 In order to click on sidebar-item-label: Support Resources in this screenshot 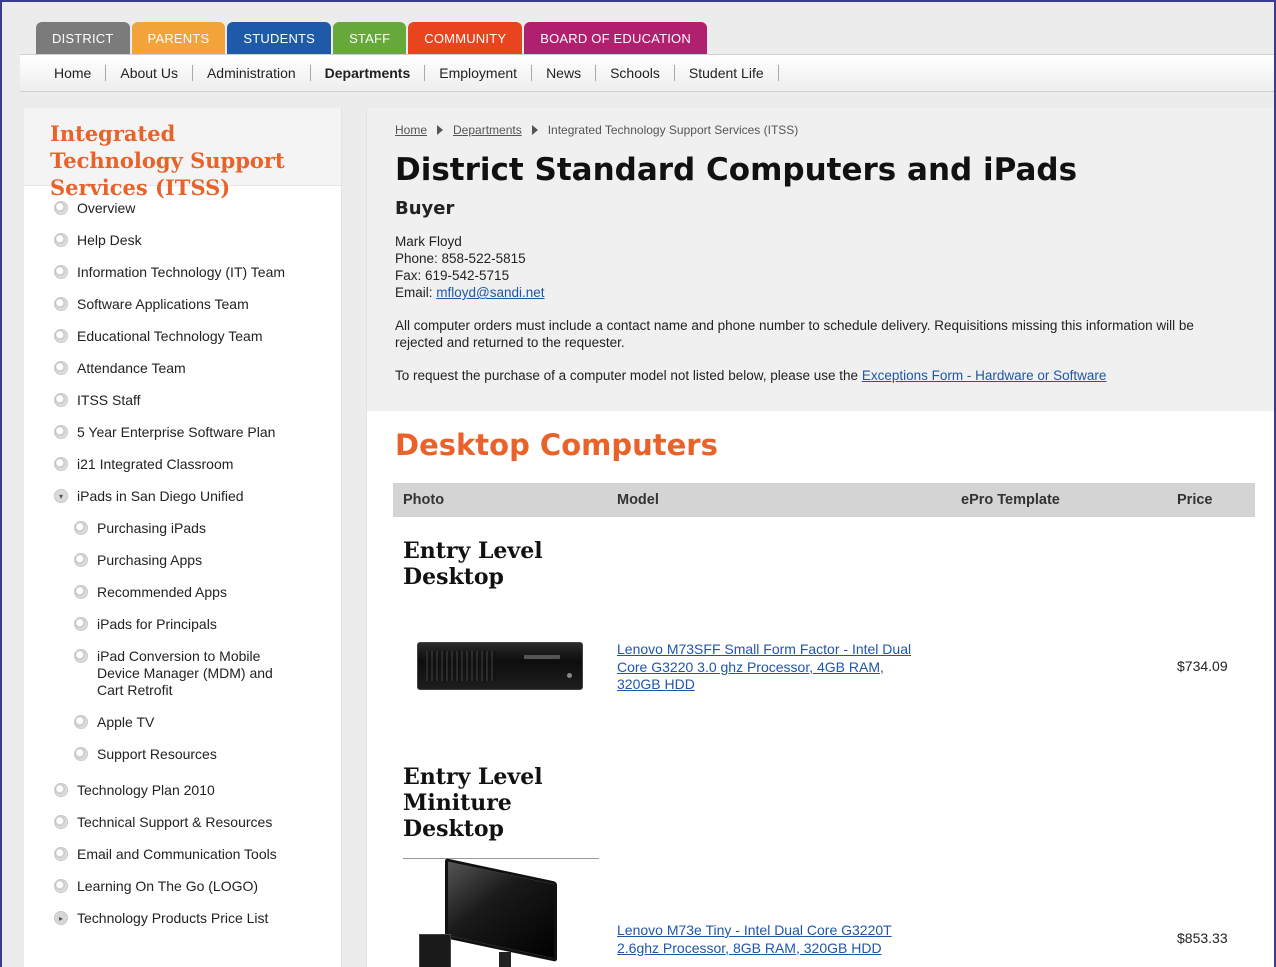, I will do `click(157, 754)`.